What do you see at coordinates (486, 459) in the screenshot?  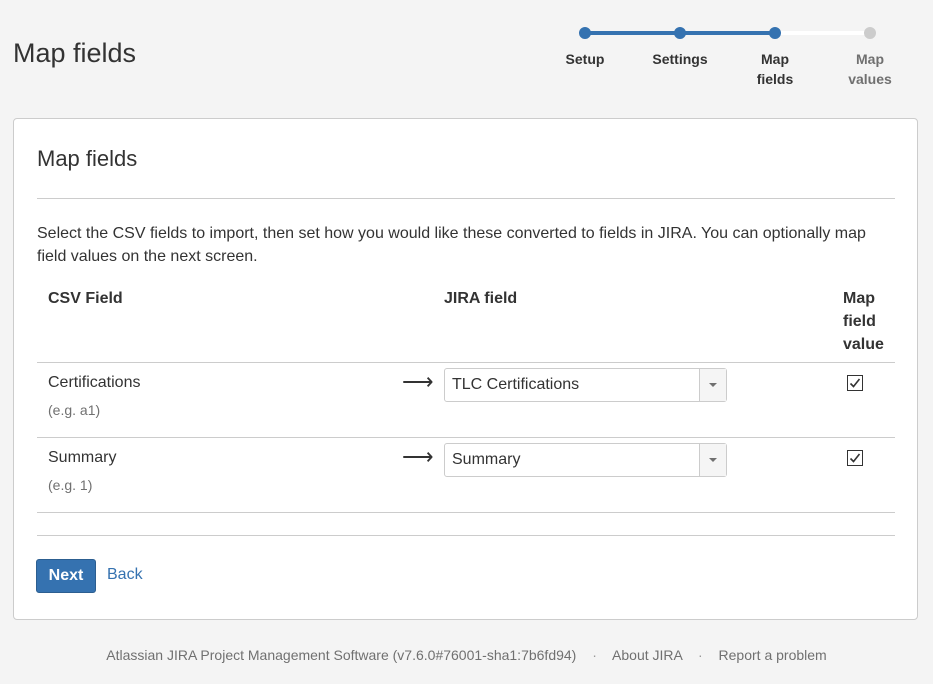 I see `select-value: Summary` at bounding box center [486, 459].